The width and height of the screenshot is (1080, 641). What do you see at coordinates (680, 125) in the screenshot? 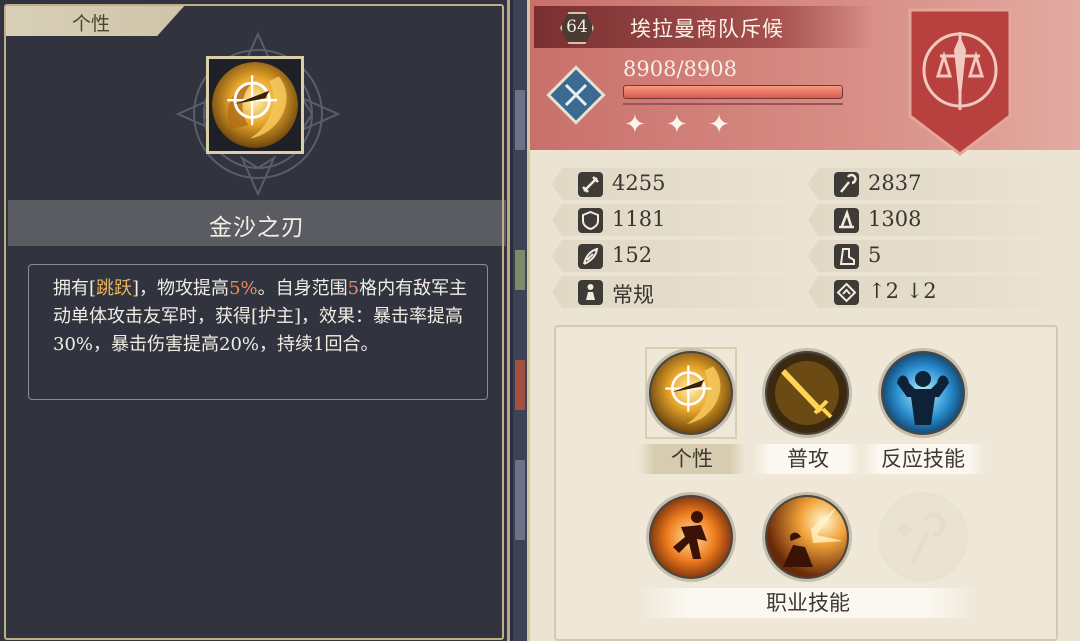
I see `star-rating: ✦ ✦ ✦` at bounding box center [680, 125].